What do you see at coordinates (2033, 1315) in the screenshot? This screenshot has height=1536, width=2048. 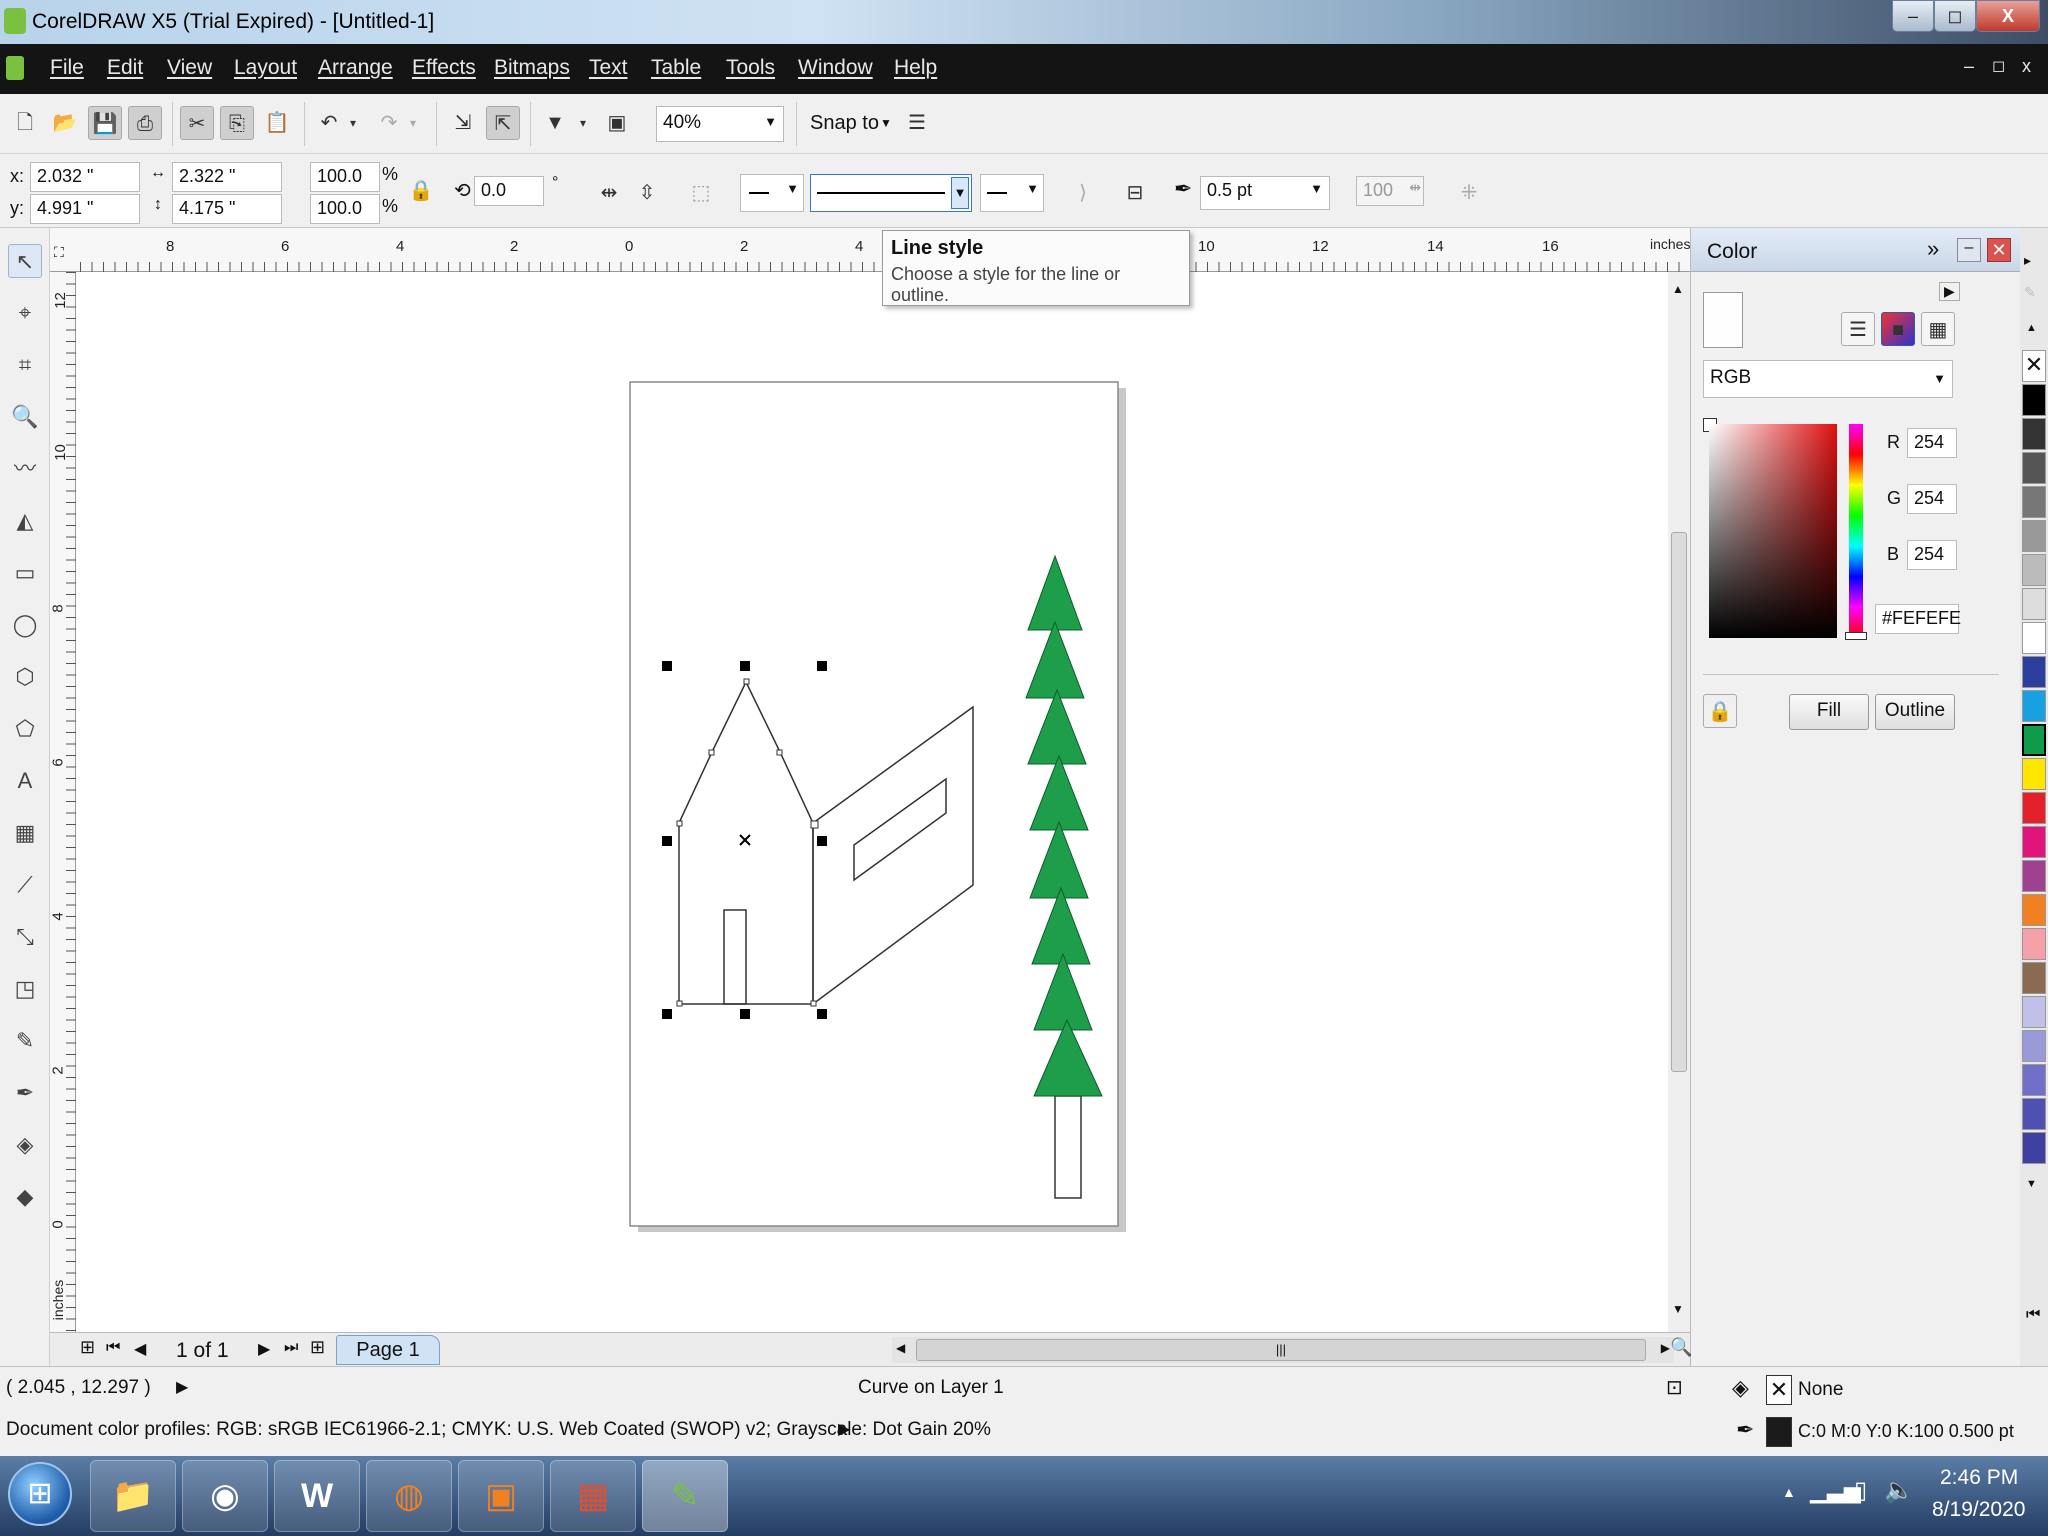 I see `palette-expand-icon: ⏮` at bounding box center [2033, 1315].